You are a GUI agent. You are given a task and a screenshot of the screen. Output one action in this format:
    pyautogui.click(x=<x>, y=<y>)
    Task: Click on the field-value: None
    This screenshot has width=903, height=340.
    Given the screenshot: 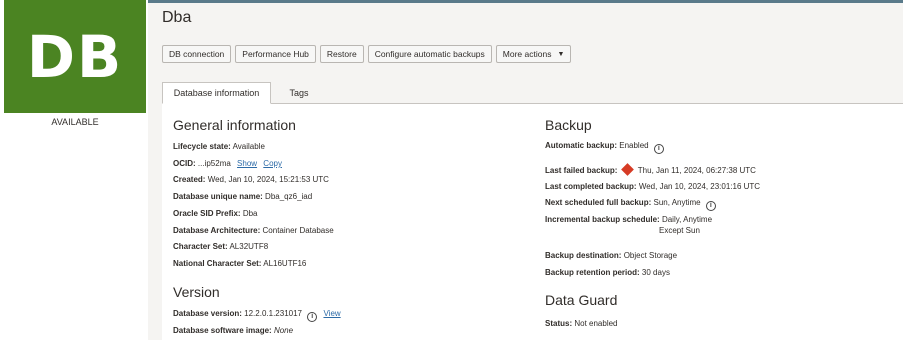 What is the action you would take?
    pyautogui.click(x=283, y=330)
    